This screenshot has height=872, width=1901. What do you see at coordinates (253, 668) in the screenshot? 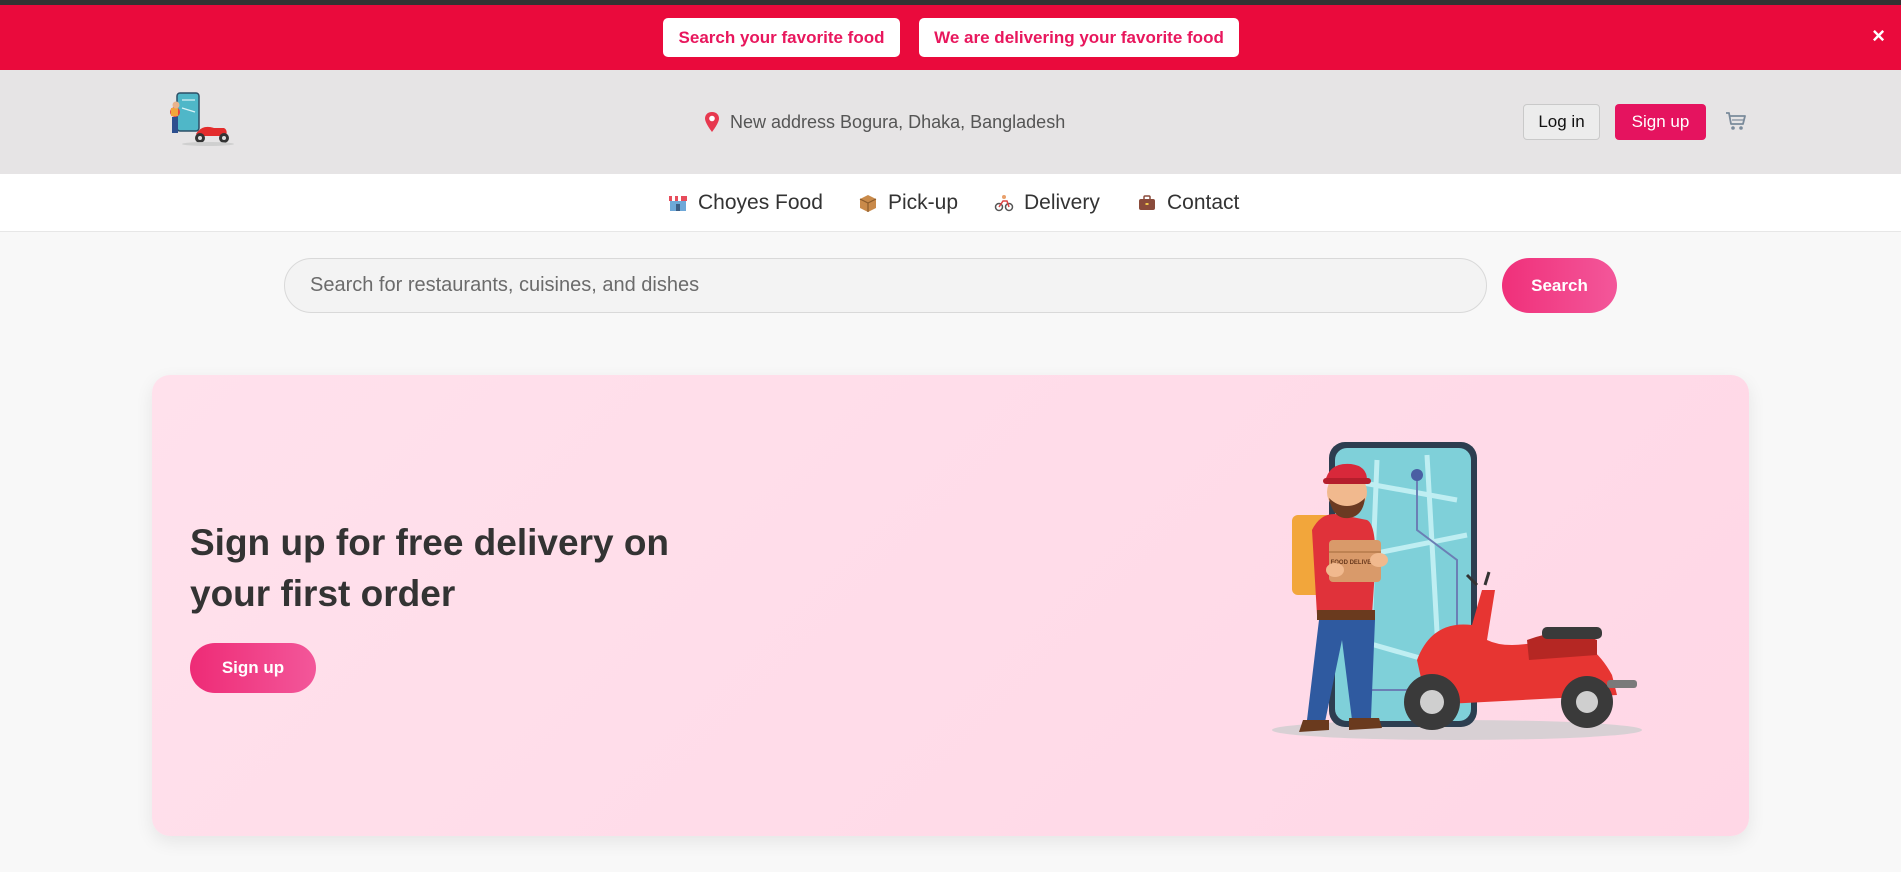
I see `hero-signup-button: Sign up` at bounding box center [253, 668].